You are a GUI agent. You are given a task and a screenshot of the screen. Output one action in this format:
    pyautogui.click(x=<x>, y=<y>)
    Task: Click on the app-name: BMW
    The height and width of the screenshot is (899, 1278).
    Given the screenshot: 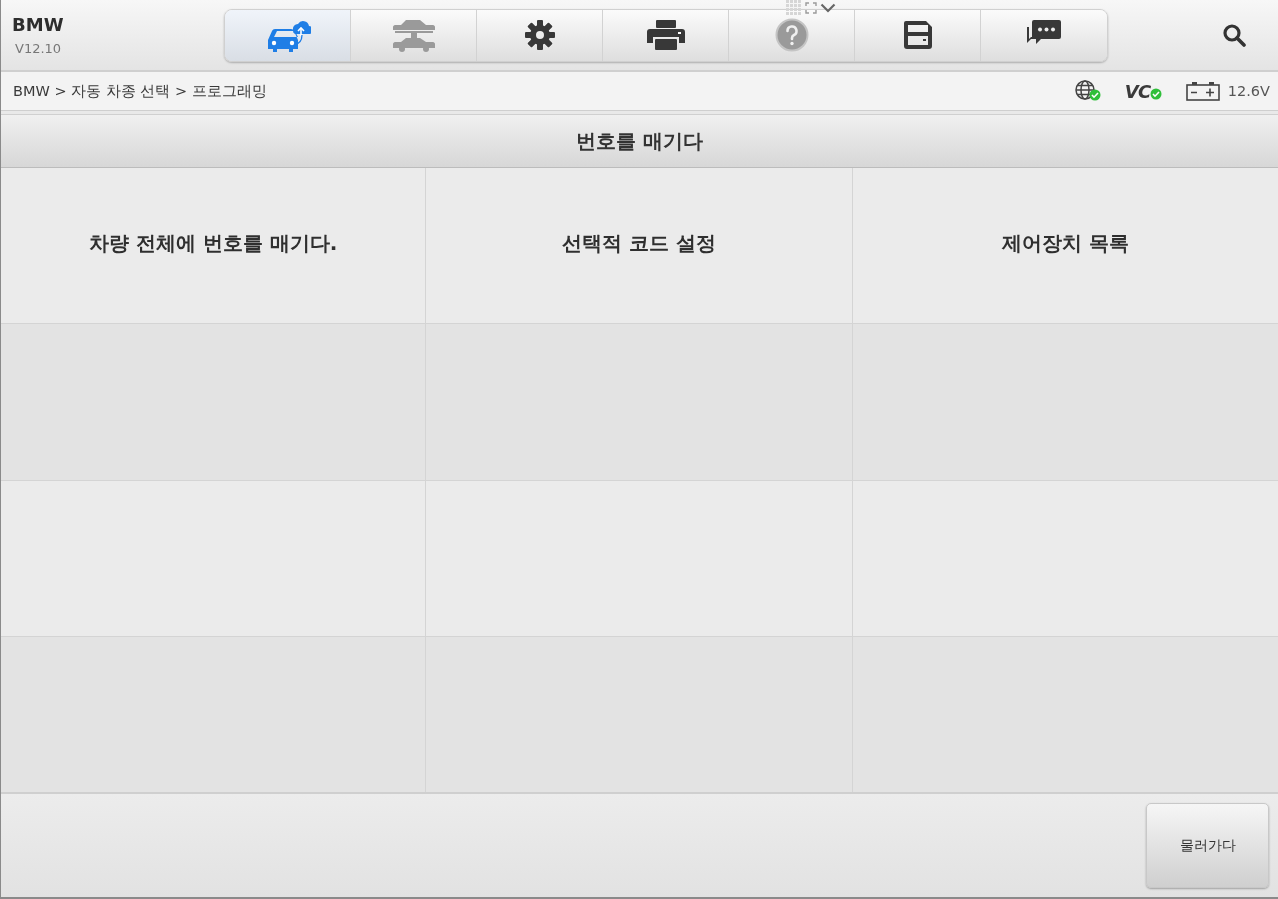 What is the action you would take?
    pyautogui.click(x=38, y=24)
    